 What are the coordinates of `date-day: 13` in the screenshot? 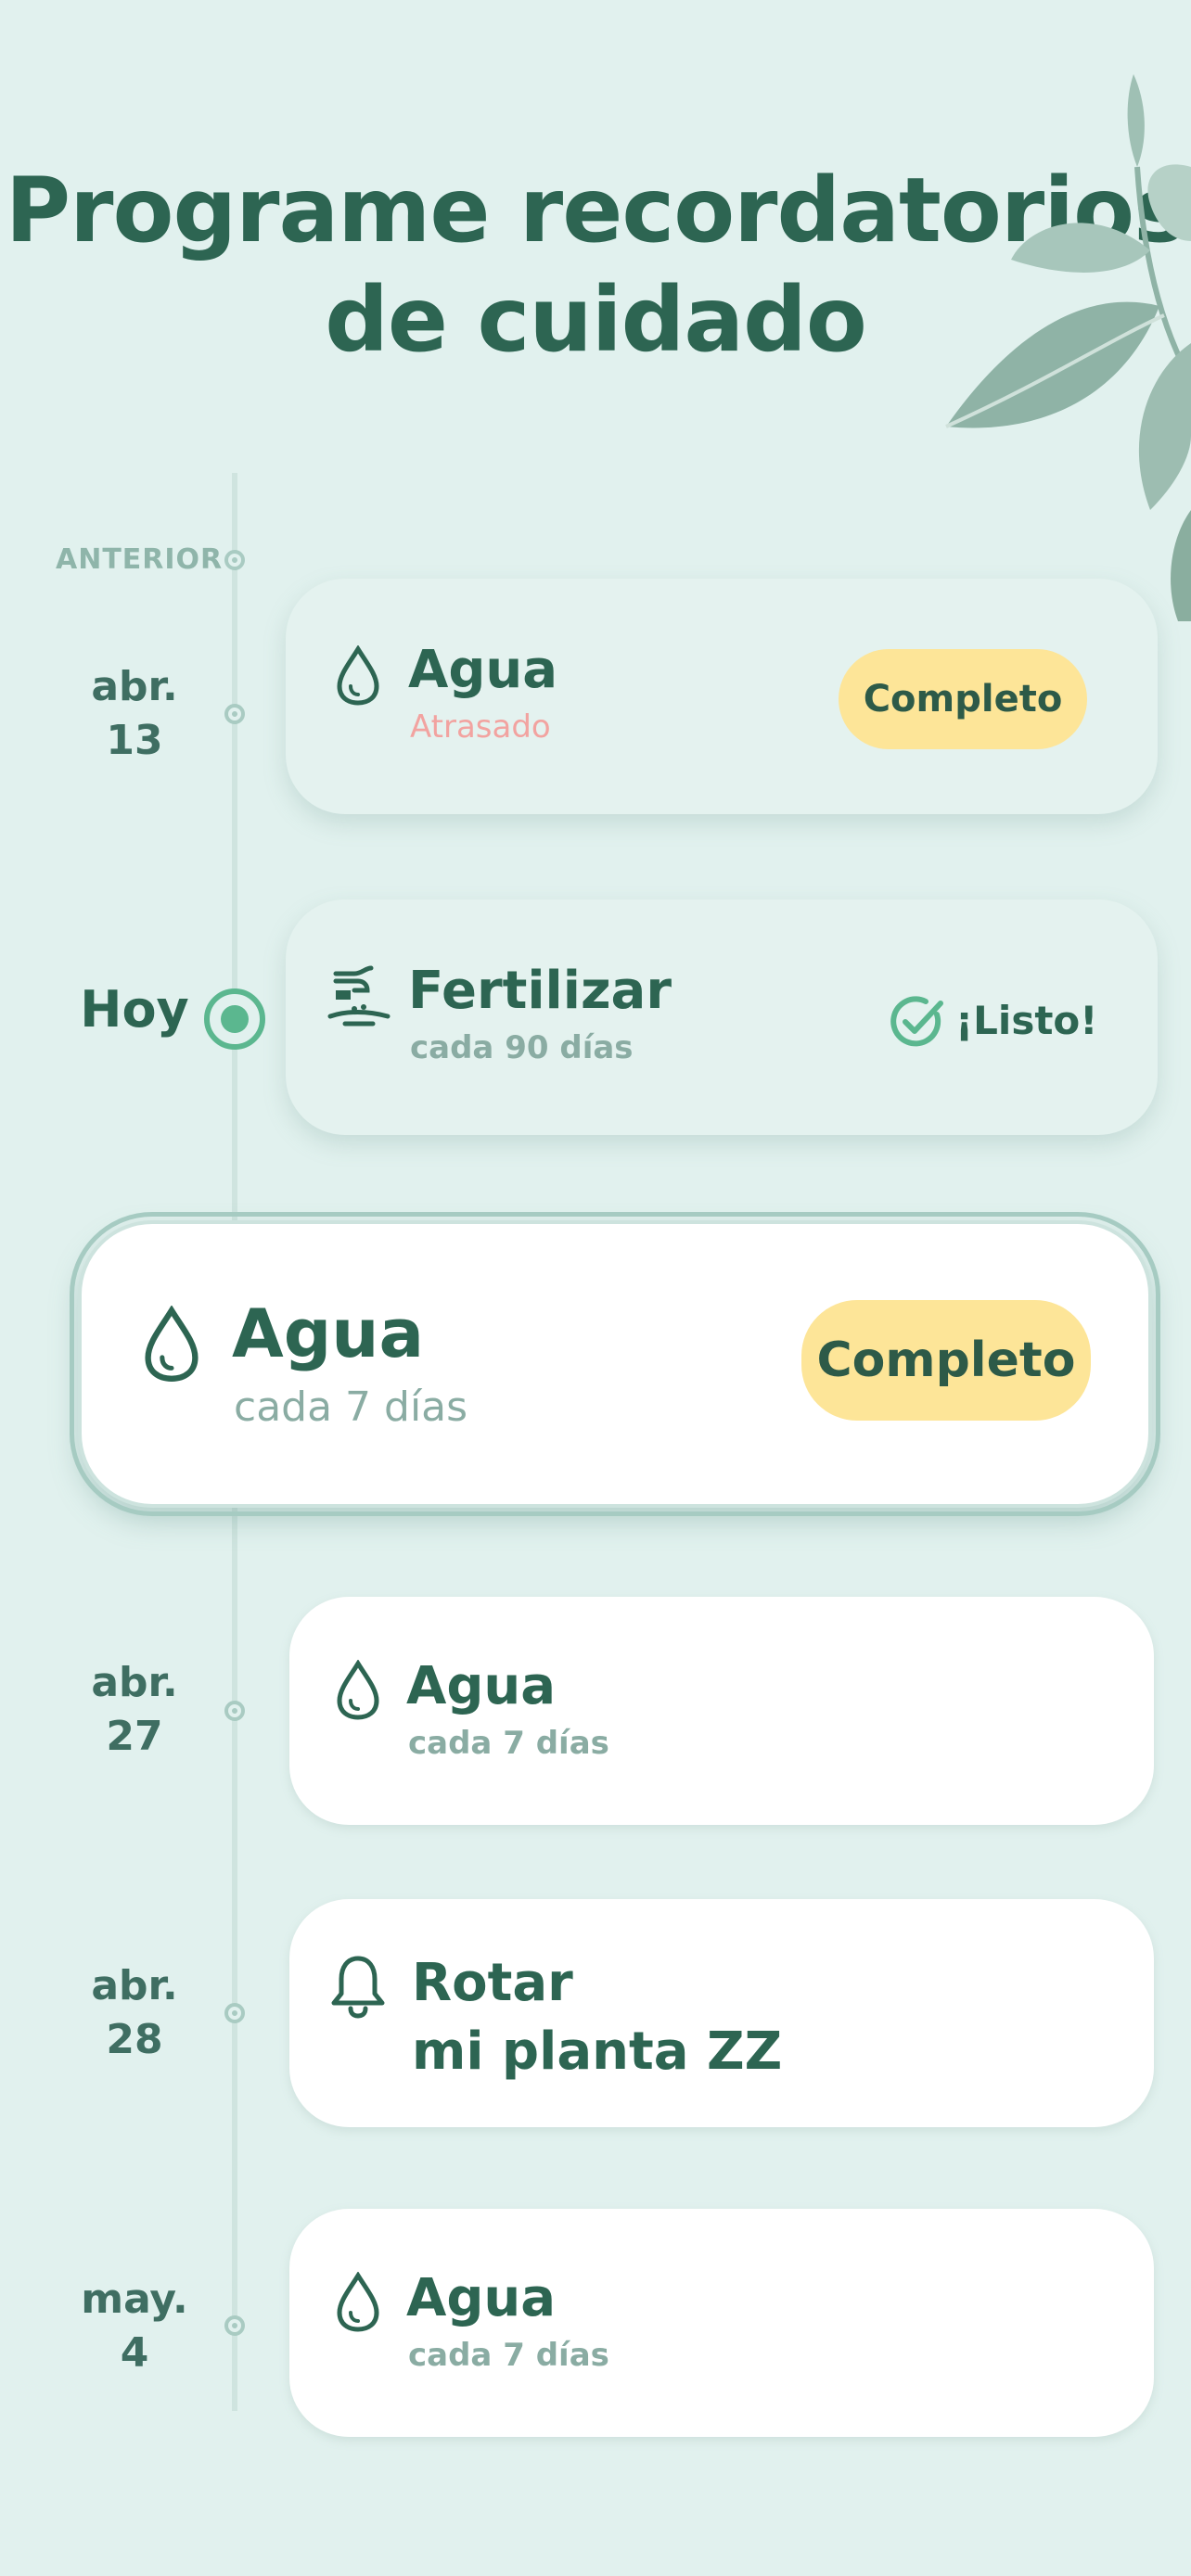 It's located at (134, 740).